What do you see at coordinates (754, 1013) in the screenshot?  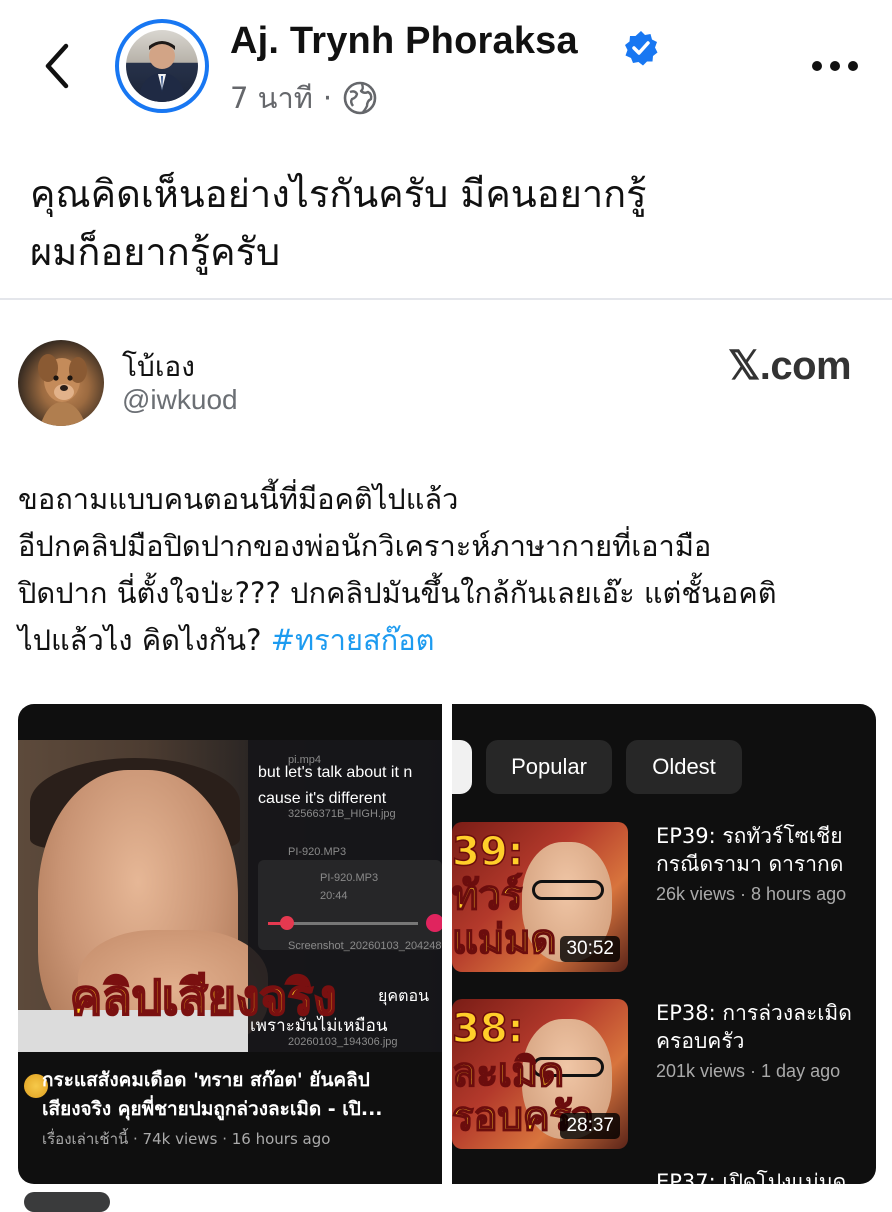 I see `video-title-line: EP38: การล่วงละเมิด` at bounding box center [754, 1013].